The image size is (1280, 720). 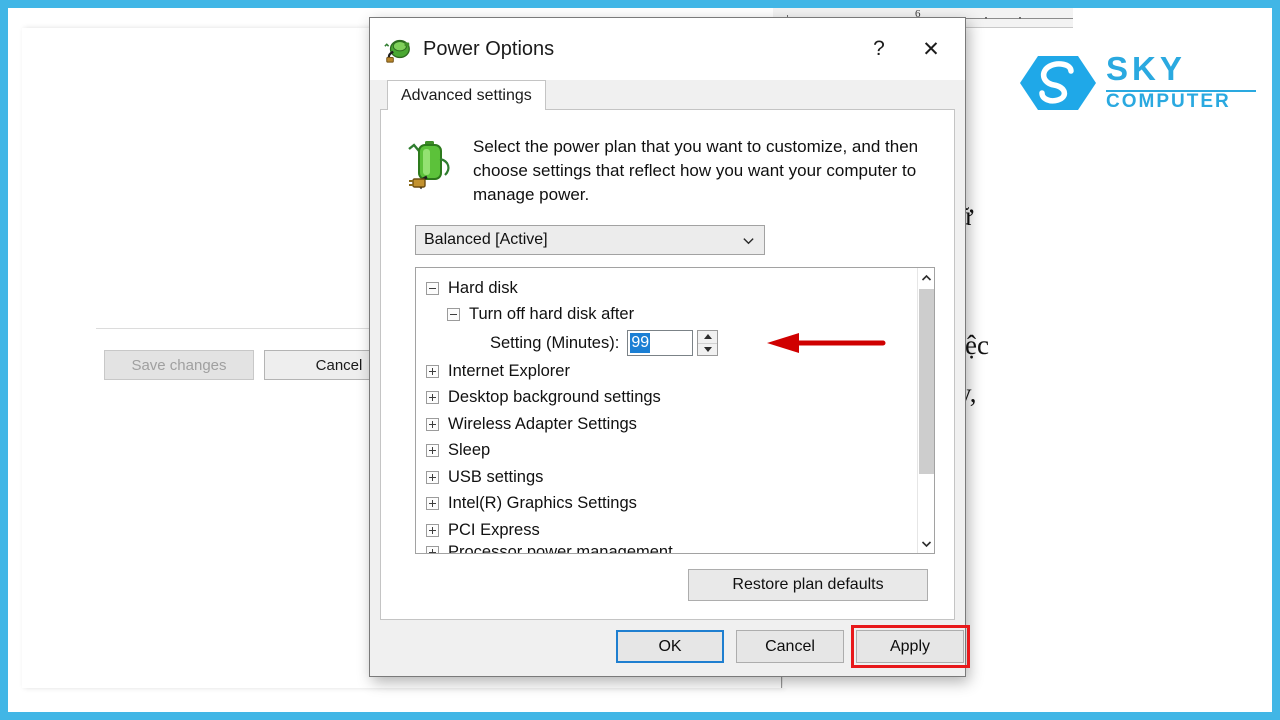 I want to click on dialog-cancel-button: Cancel, so click(x=790, y=646).